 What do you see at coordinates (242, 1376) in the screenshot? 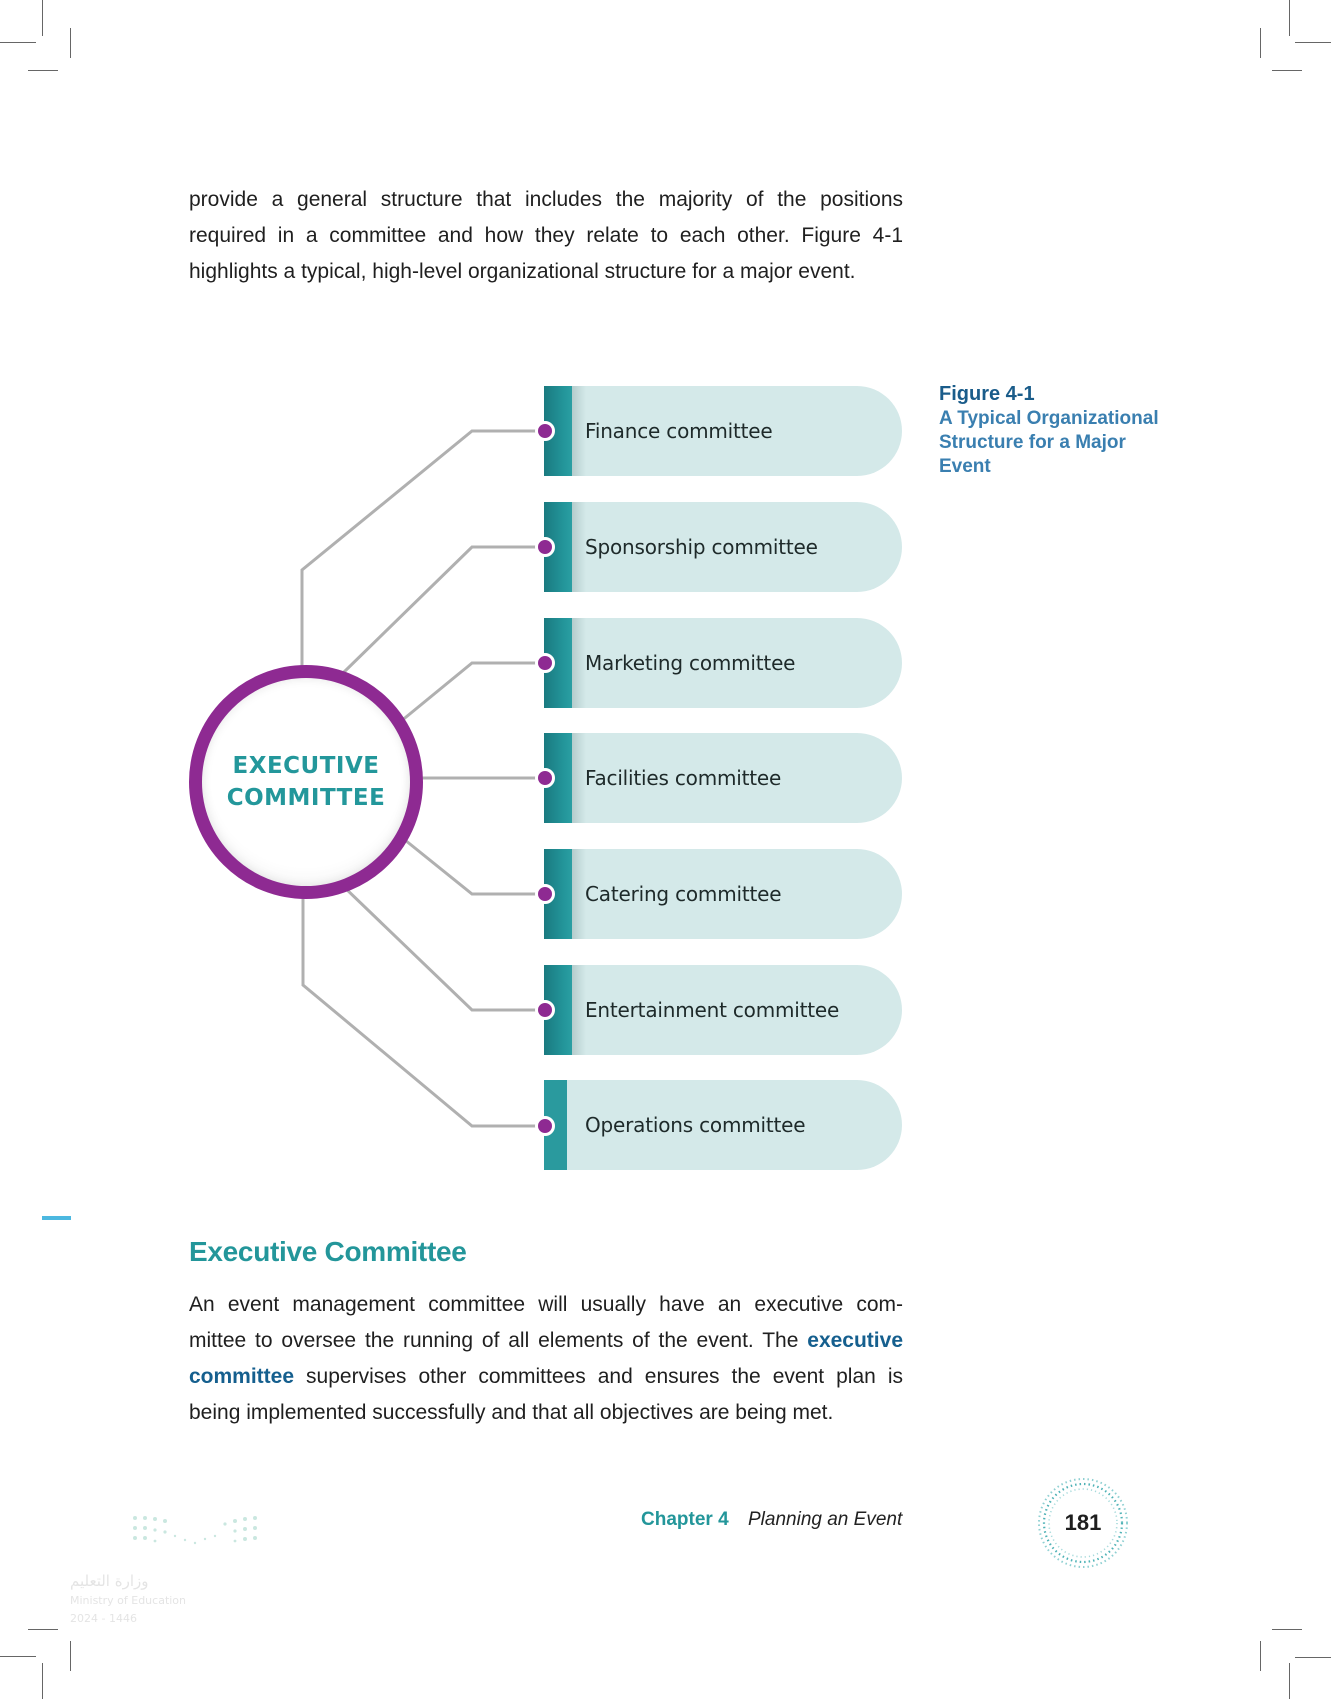
I see `keyword-committee: committee` at bounding box center [242, 1376].